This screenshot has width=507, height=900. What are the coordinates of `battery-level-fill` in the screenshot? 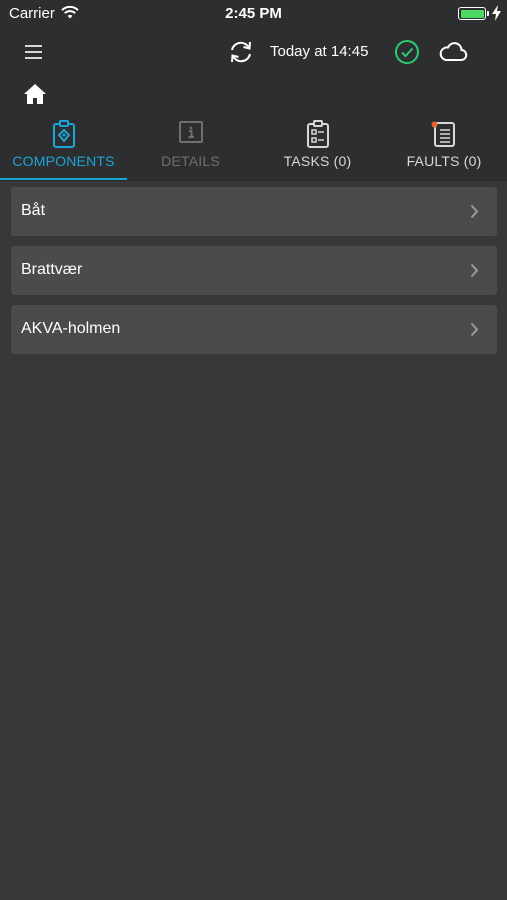 It's located at (472, 13).